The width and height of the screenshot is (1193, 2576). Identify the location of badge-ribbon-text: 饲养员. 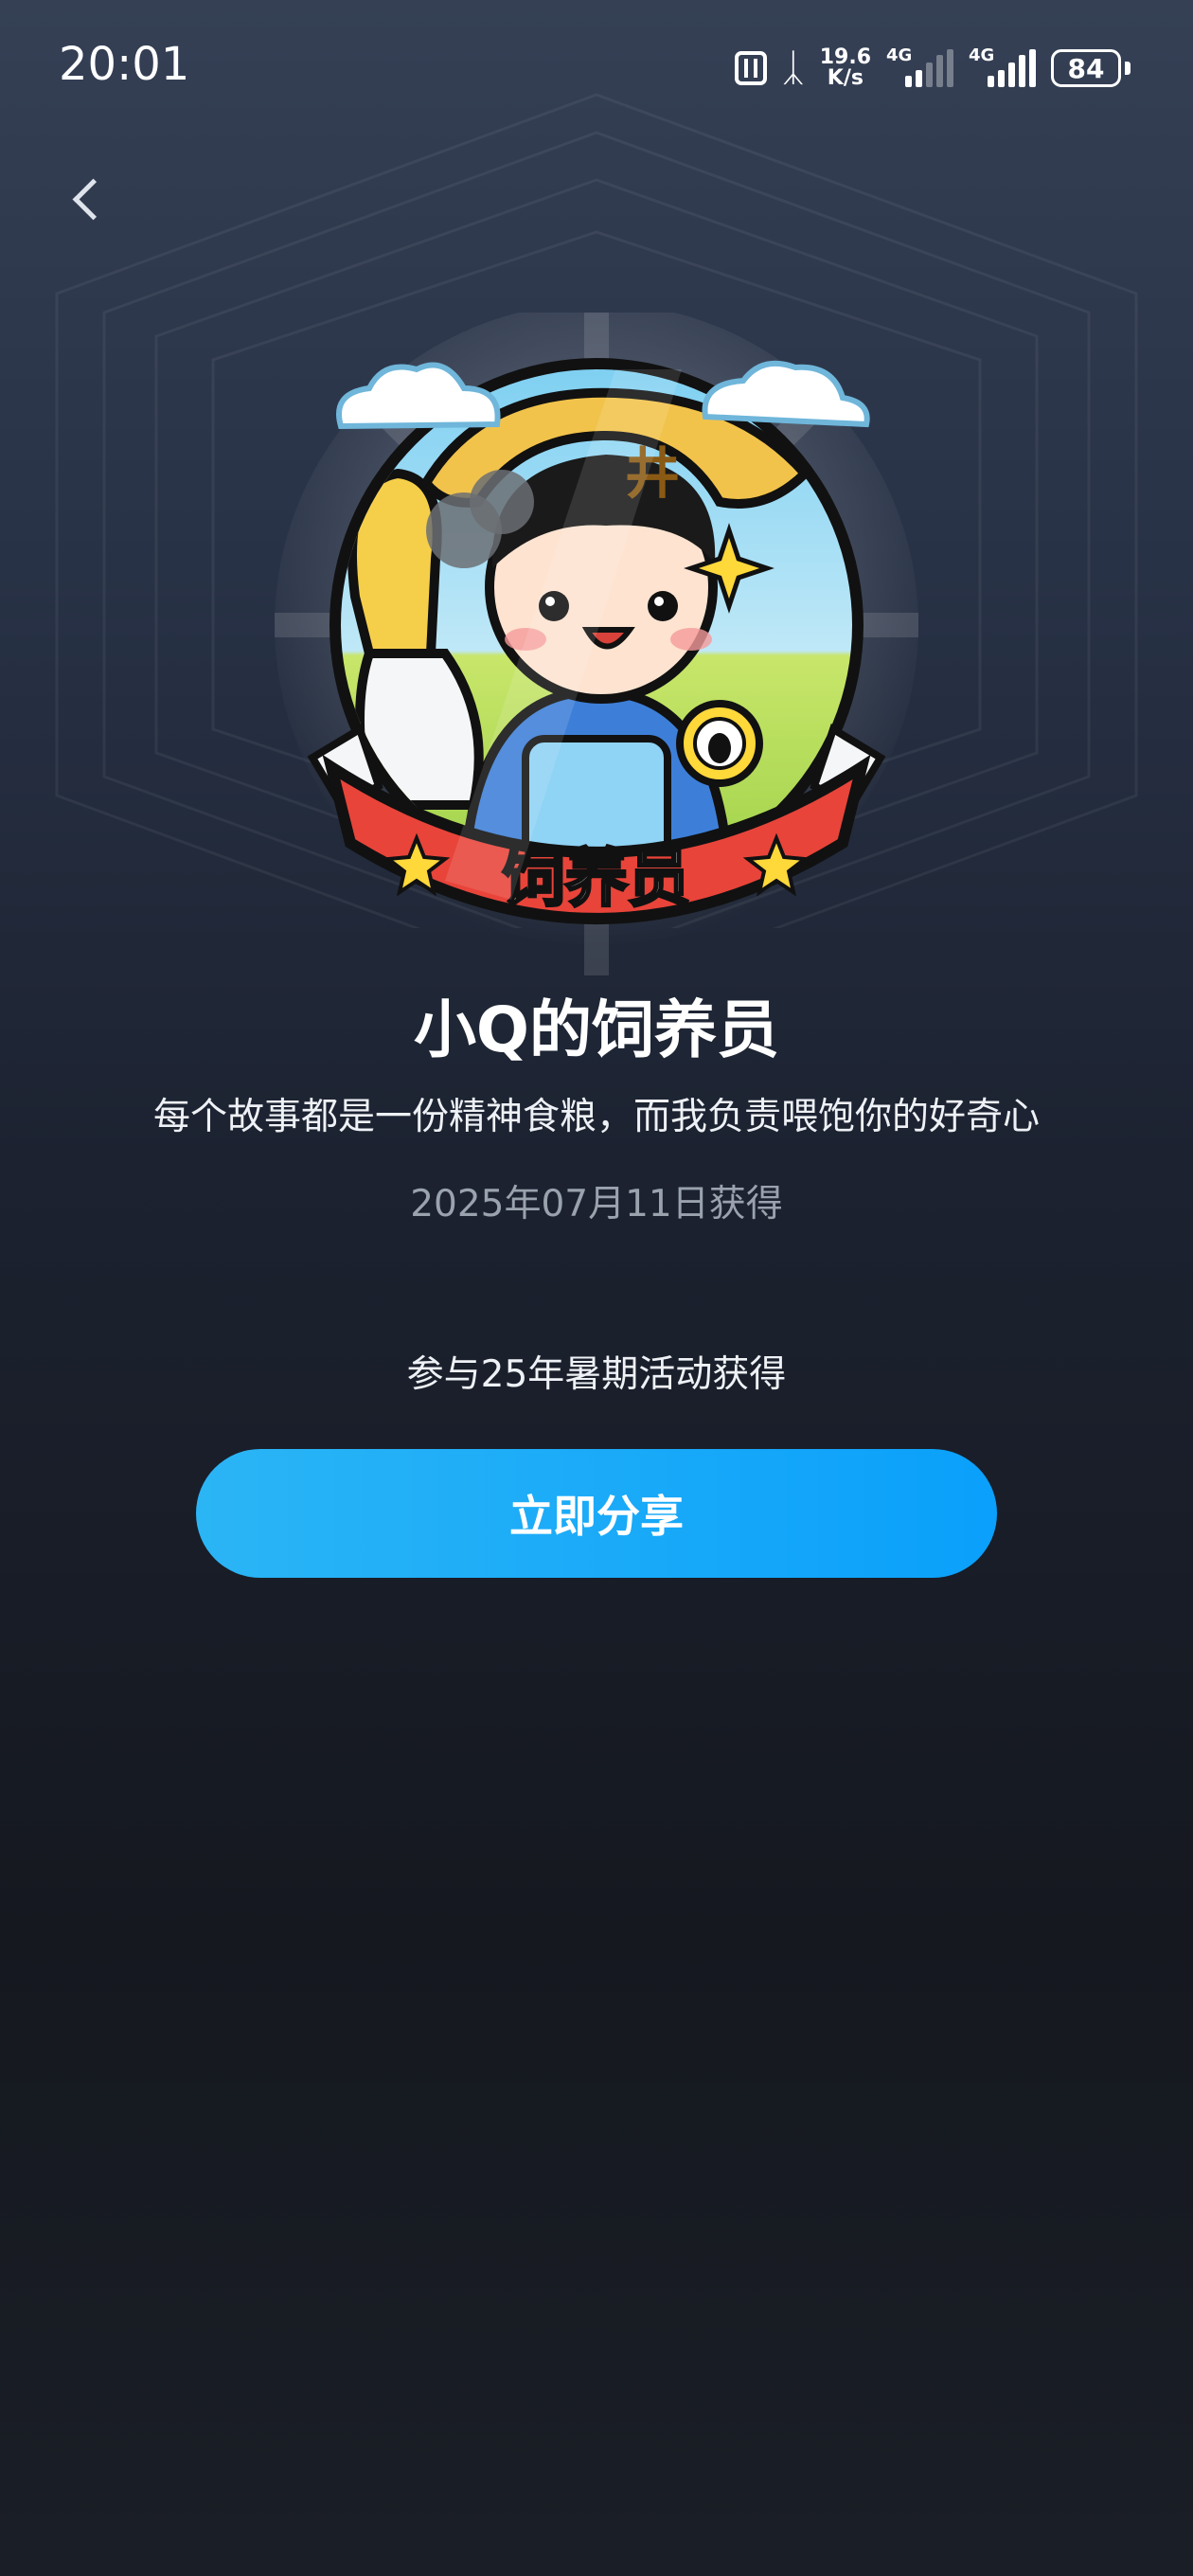
(596, 878).